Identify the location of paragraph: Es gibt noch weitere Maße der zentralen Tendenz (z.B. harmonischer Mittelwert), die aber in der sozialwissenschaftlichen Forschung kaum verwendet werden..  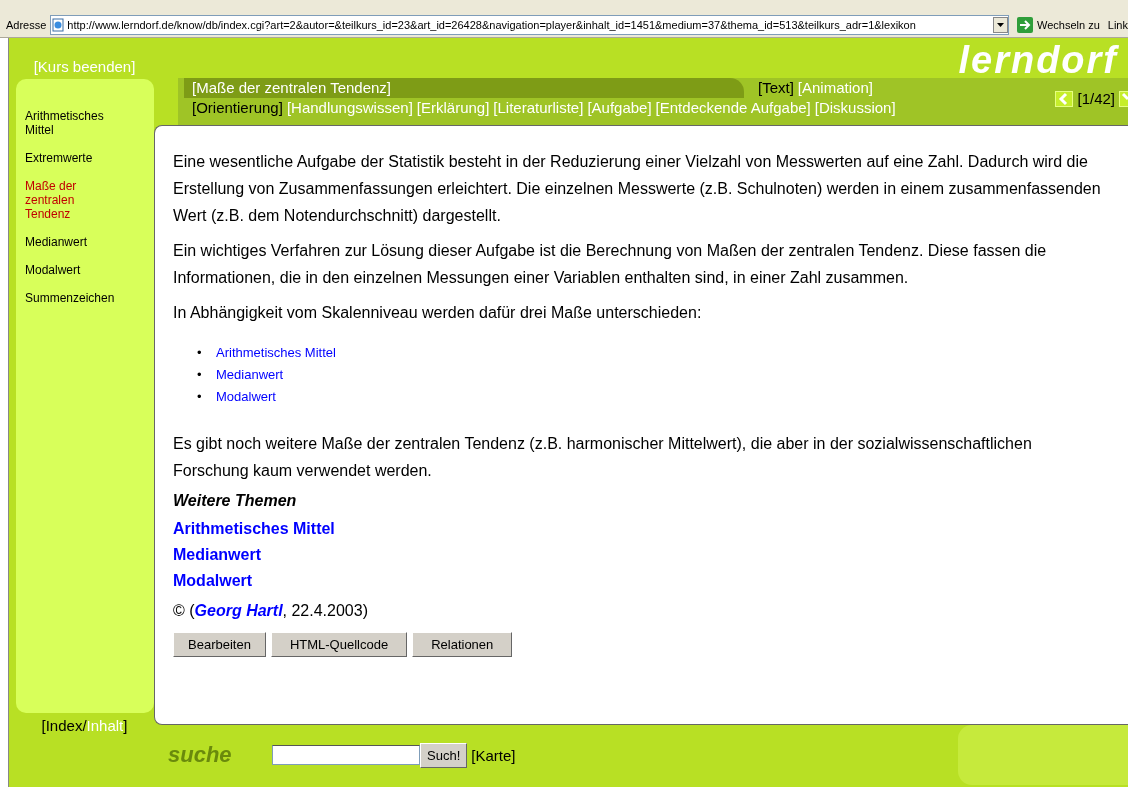
(603, 457).